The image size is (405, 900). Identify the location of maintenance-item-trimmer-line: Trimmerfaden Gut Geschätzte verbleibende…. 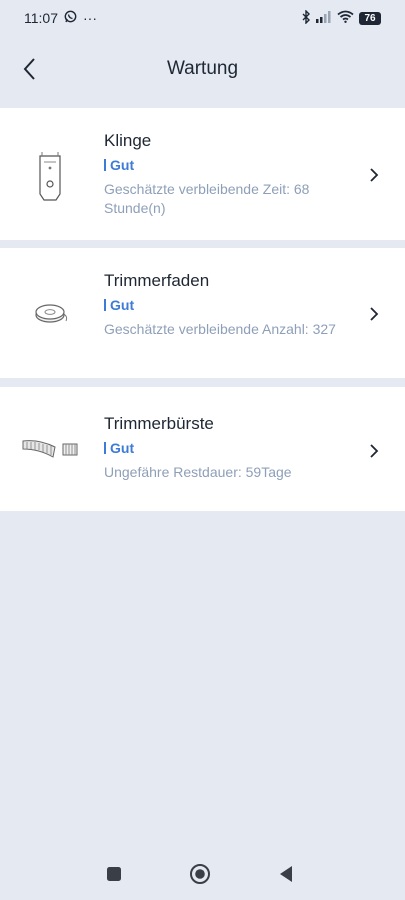
(202, 313).